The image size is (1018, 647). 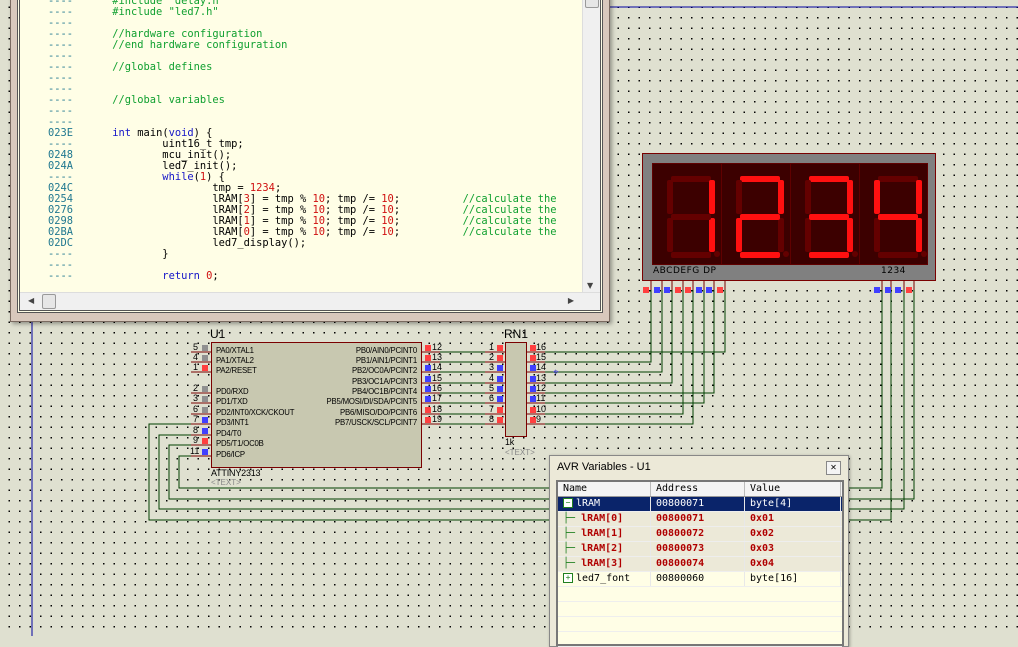 What do you see at coordinates (386, 360) in the screenshot?
I see `u1-pin-name: PB1/AIN1/PCINT1` at bounding box center [386, 360].